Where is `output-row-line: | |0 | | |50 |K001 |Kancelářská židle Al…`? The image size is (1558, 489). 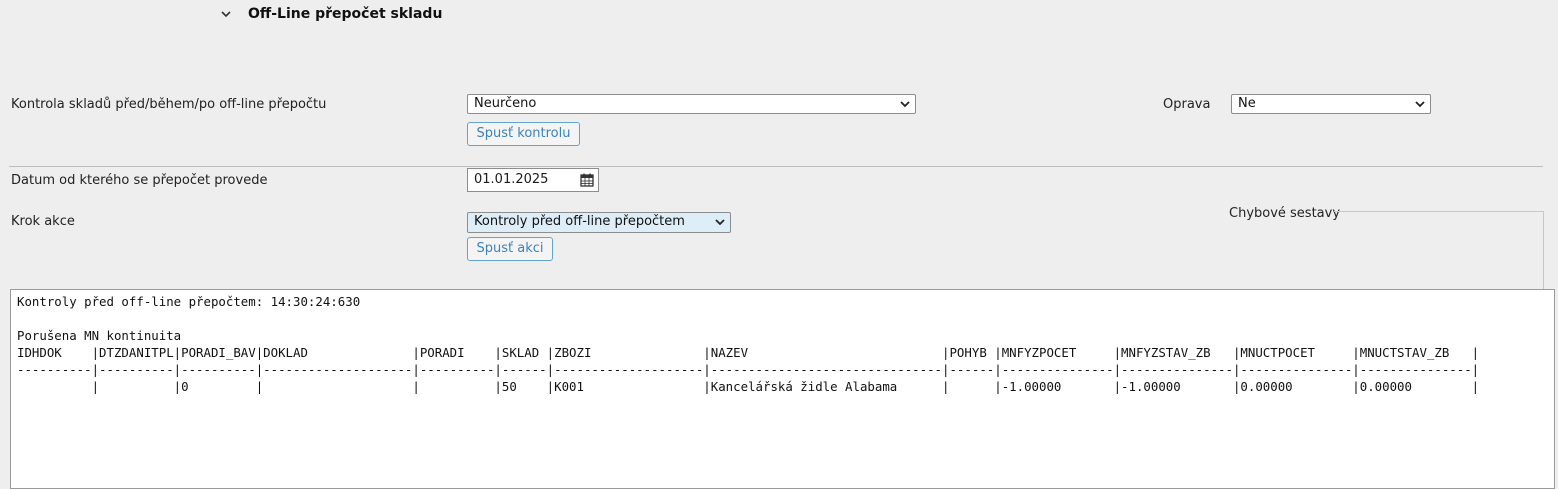 output-row-line: | |0 | | |50 |K001 |Kancelářská židle Al… is located at coordinates (748, 386).